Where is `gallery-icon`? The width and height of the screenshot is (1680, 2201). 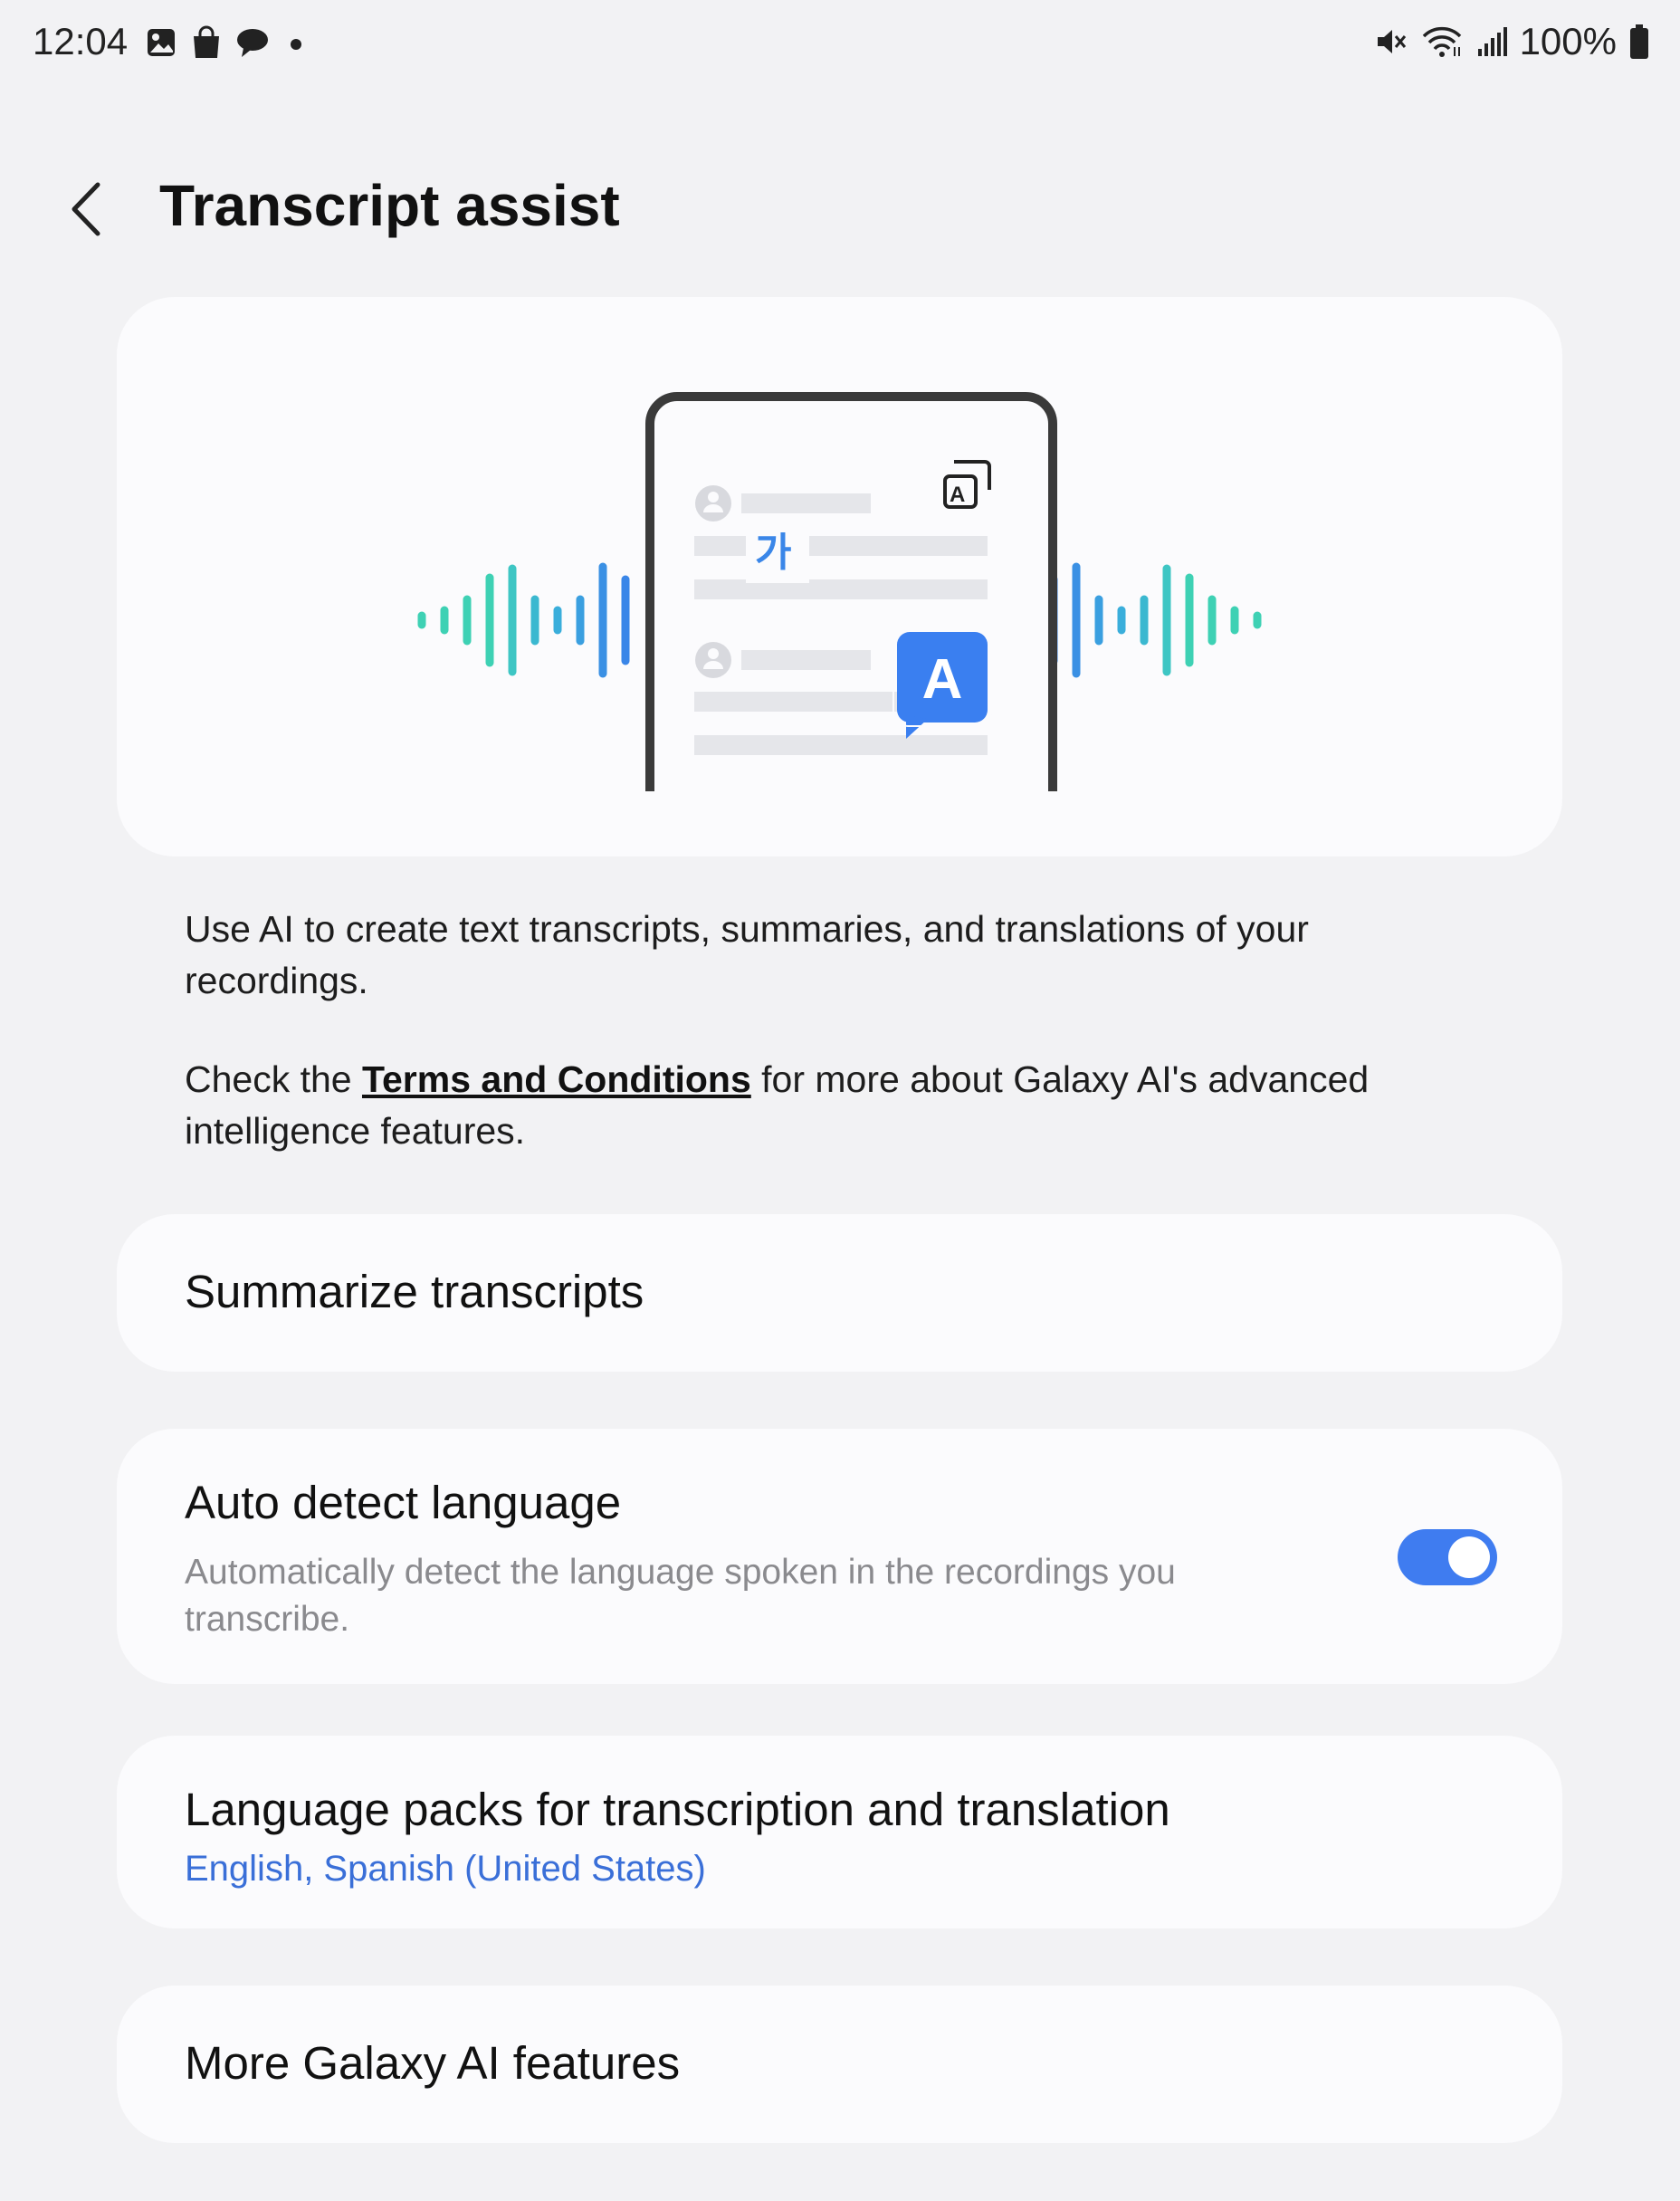 gallery-icon is located at coordinates (161, 42).